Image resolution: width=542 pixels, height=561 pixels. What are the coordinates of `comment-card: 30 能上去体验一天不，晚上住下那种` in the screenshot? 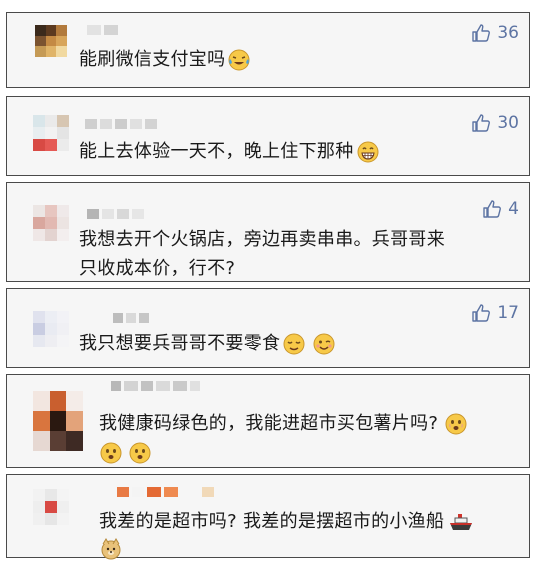 It's located at (268, 136).